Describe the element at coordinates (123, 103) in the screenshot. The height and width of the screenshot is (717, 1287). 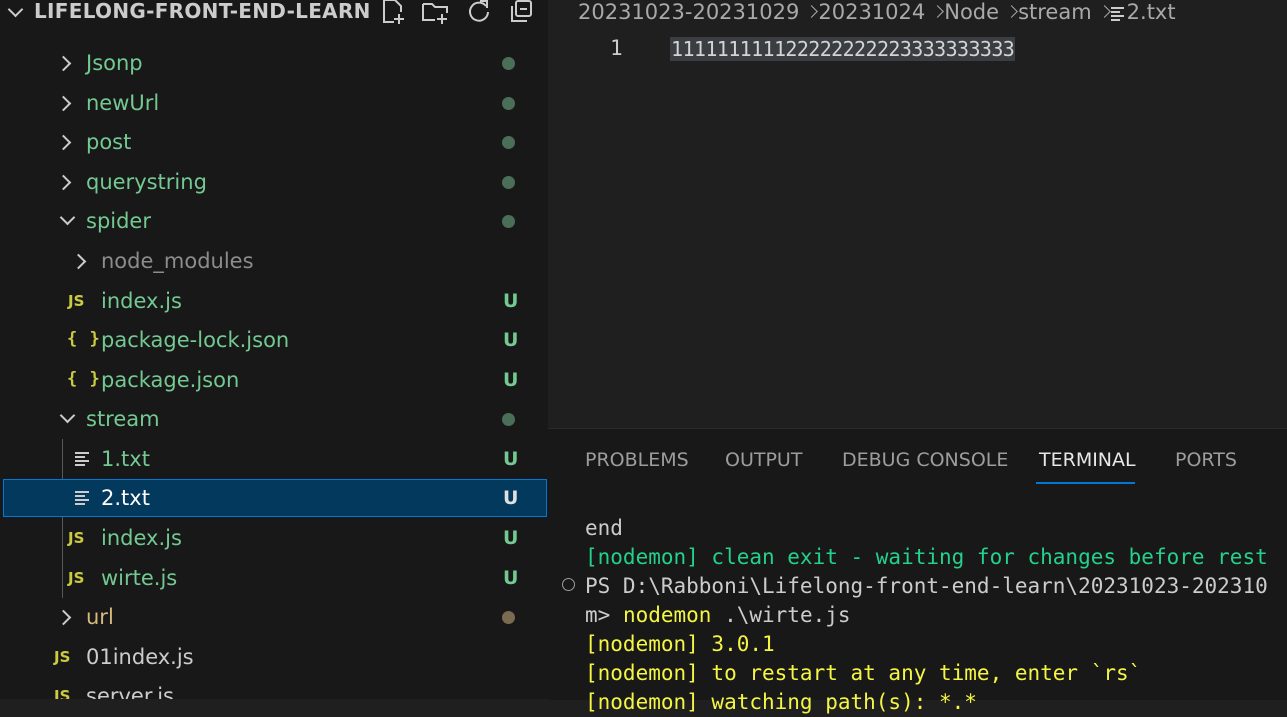
I see `tree-item-label: newUrl` at that location.